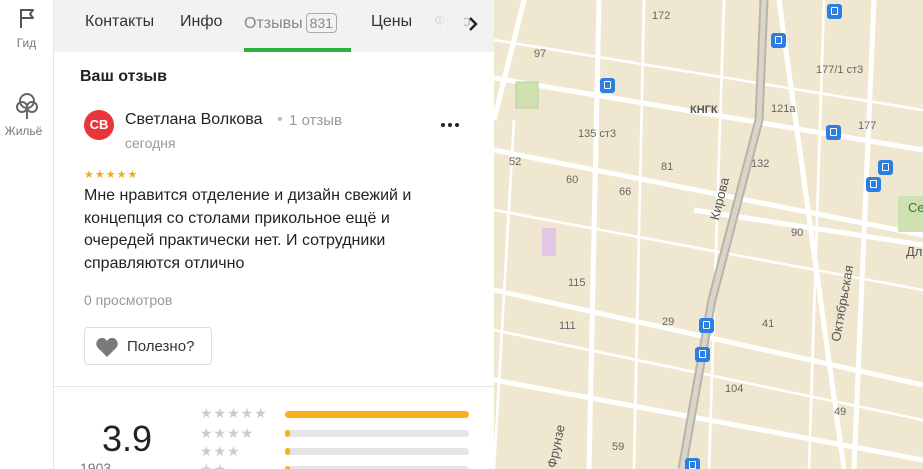  Describe the element at coordinates (214, 465) in the screenshot. I see `distribution-stars-2: ★★` at that location.